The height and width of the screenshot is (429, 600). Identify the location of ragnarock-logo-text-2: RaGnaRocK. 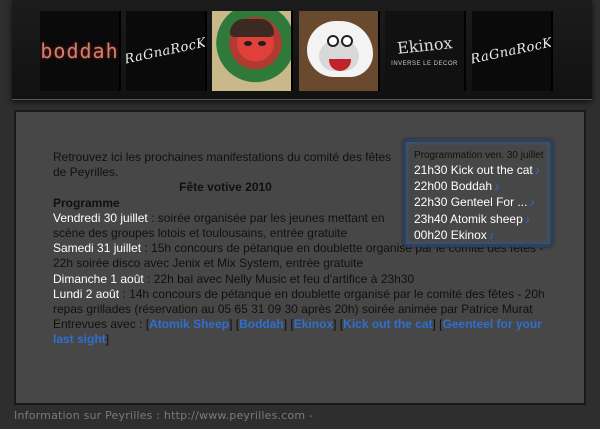
(512, 51).